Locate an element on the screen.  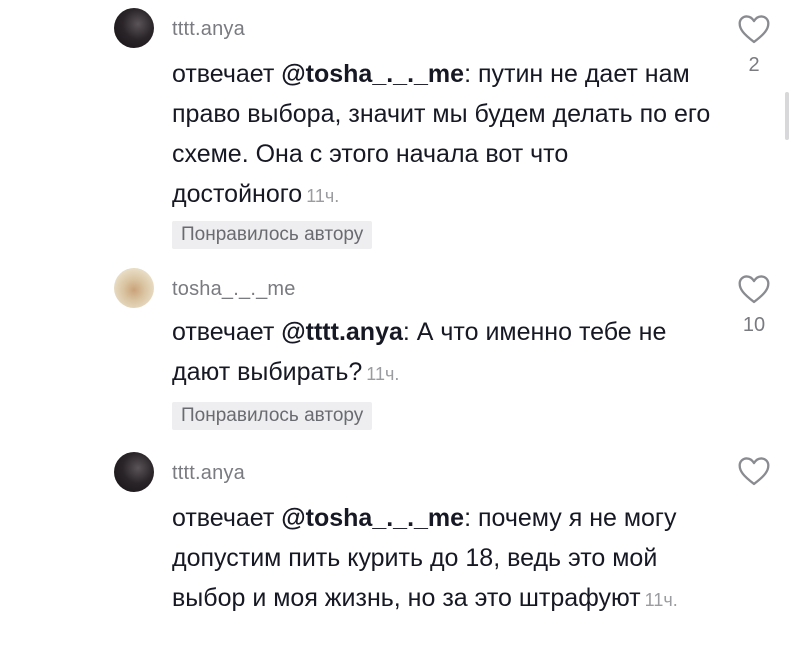
like-count: 2 is located at coordinates (754, 65).